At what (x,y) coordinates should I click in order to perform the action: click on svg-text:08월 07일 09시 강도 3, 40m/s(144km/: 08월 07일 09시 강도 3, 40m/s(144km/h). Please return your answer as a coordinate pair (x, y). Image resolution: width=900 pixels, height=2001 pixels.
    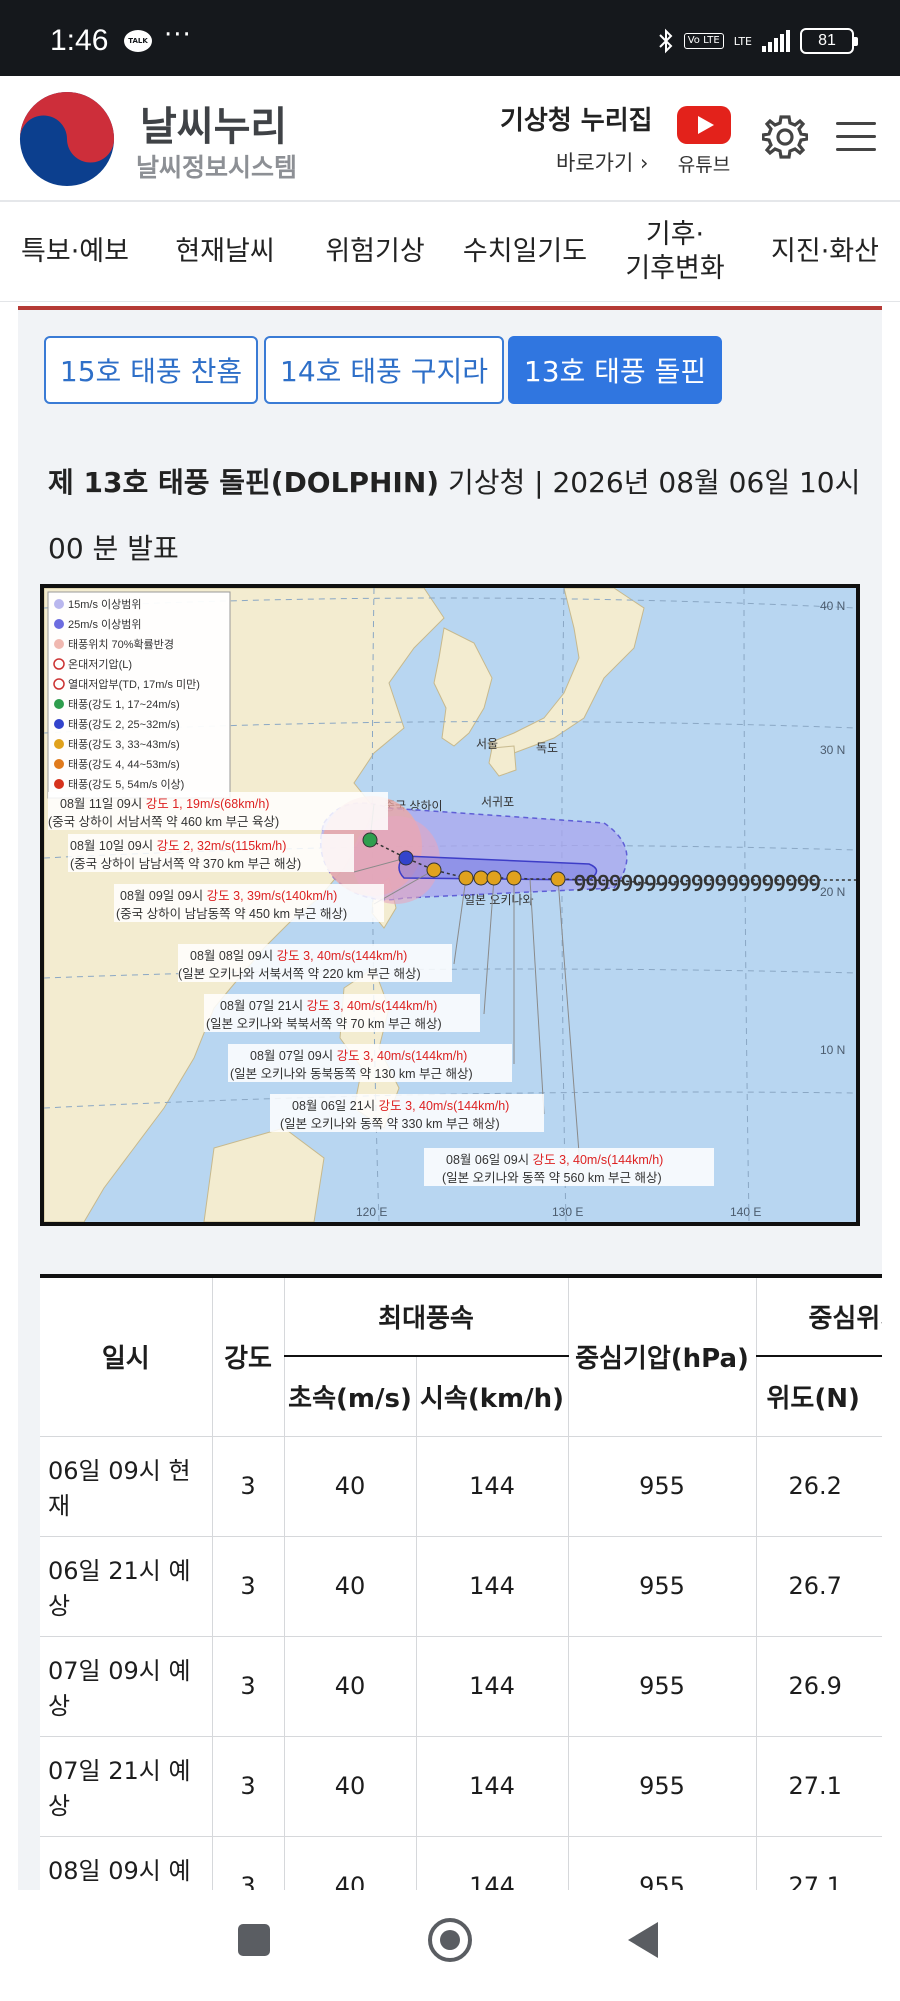
    Looking at the image, I should click on (358, 1056).